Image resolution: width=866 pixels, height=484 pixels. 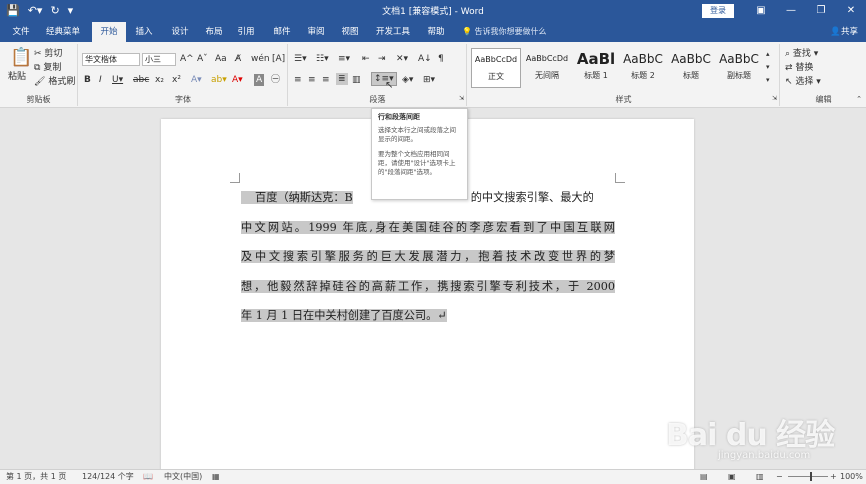 I want to click on format-painter-button: 🖌 格式刷, so click(x=54, y=82).